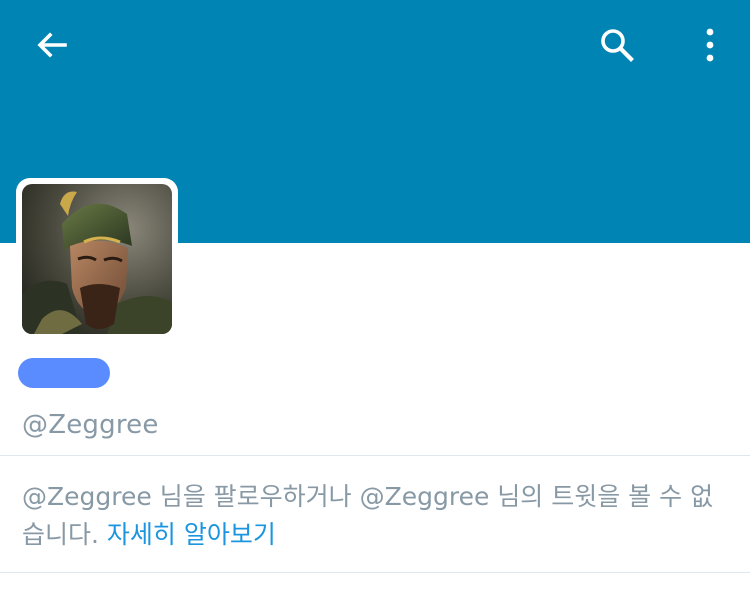 The image size is (750, 614). I want to click on avatar-frame, so click(97, 259).